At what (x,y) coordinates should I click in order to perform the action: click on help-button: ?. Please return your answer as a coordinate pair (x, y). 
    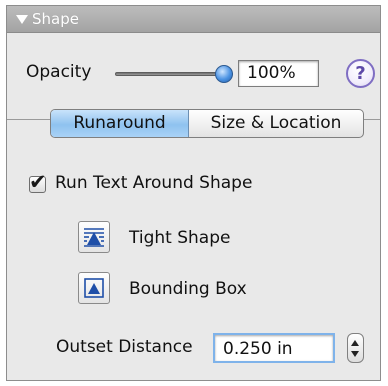
    Looking at the image, I should click on (360, 73).